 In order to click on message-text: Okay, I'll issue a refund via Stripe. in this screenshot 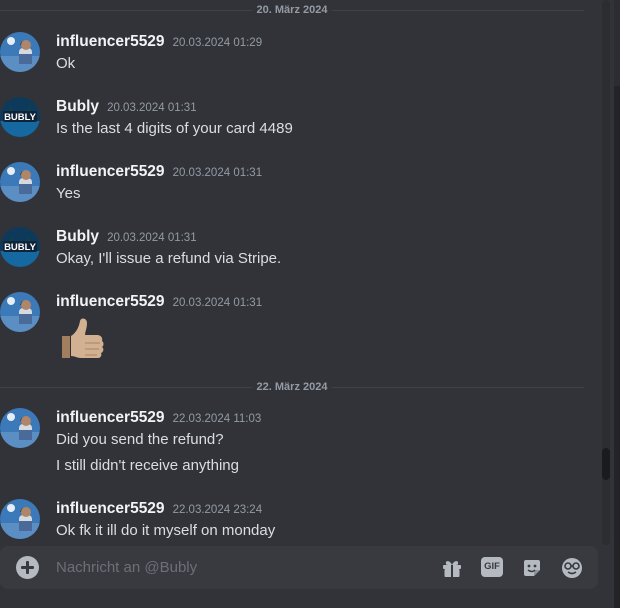, I will do `click(169, 258)`.